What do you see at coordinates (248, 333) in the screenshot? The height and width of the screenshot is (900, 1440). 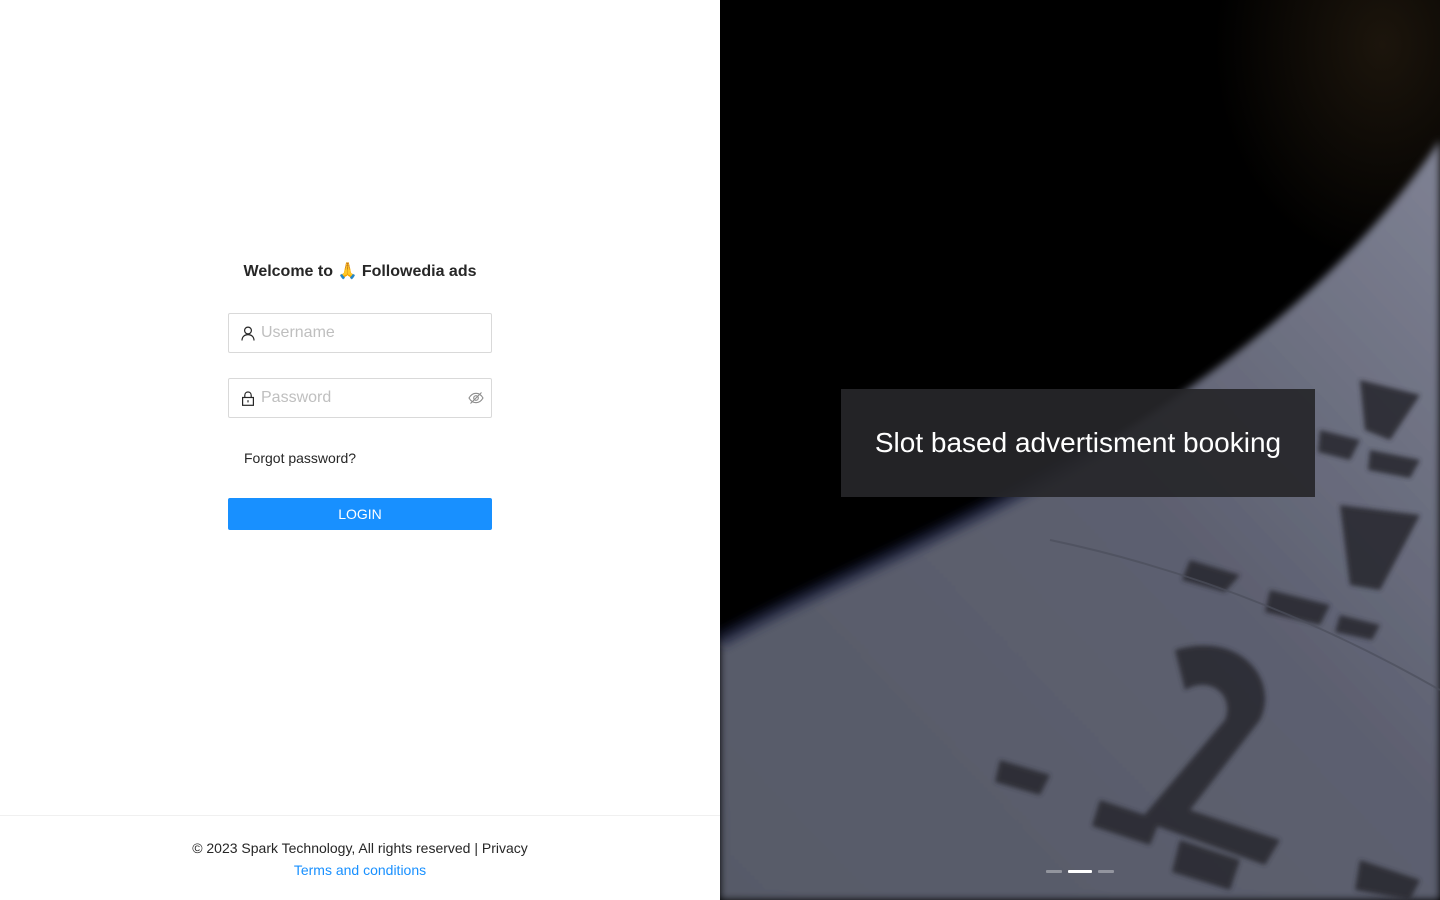 I see `user-icon` at bounding box center [248, 333].